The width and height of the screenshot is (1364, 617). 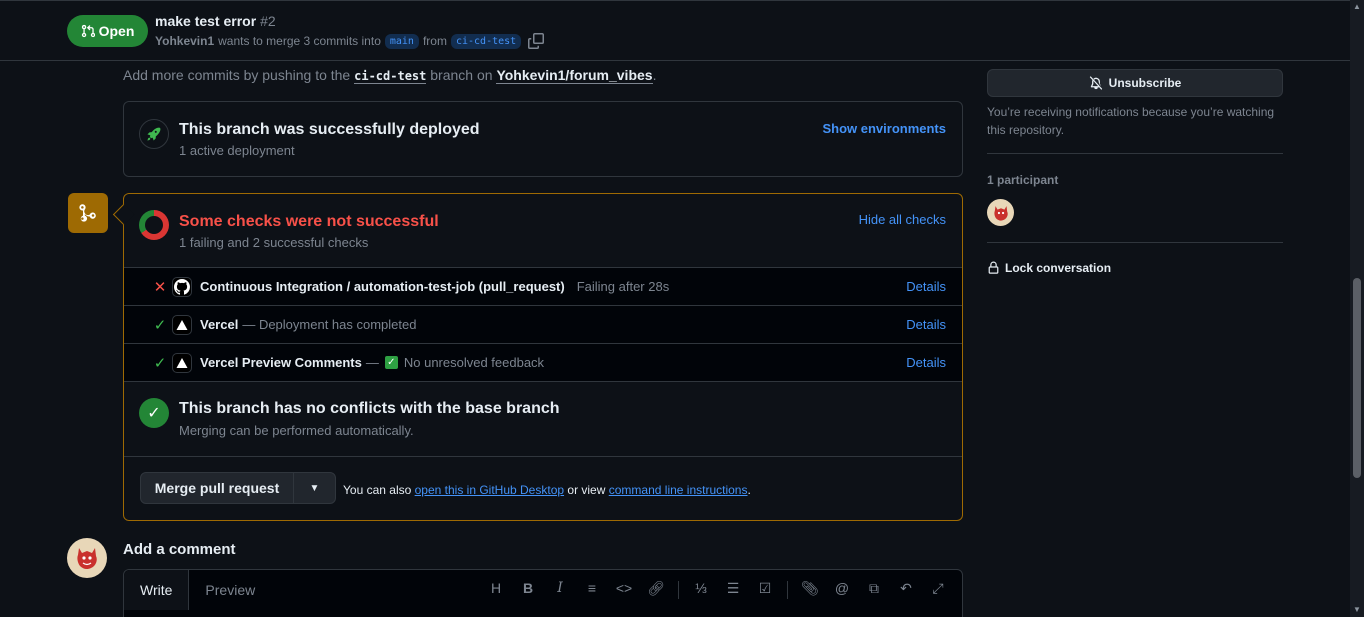 I want to click on merge-hint-prefix: You can also, so click(x=377, y=490).